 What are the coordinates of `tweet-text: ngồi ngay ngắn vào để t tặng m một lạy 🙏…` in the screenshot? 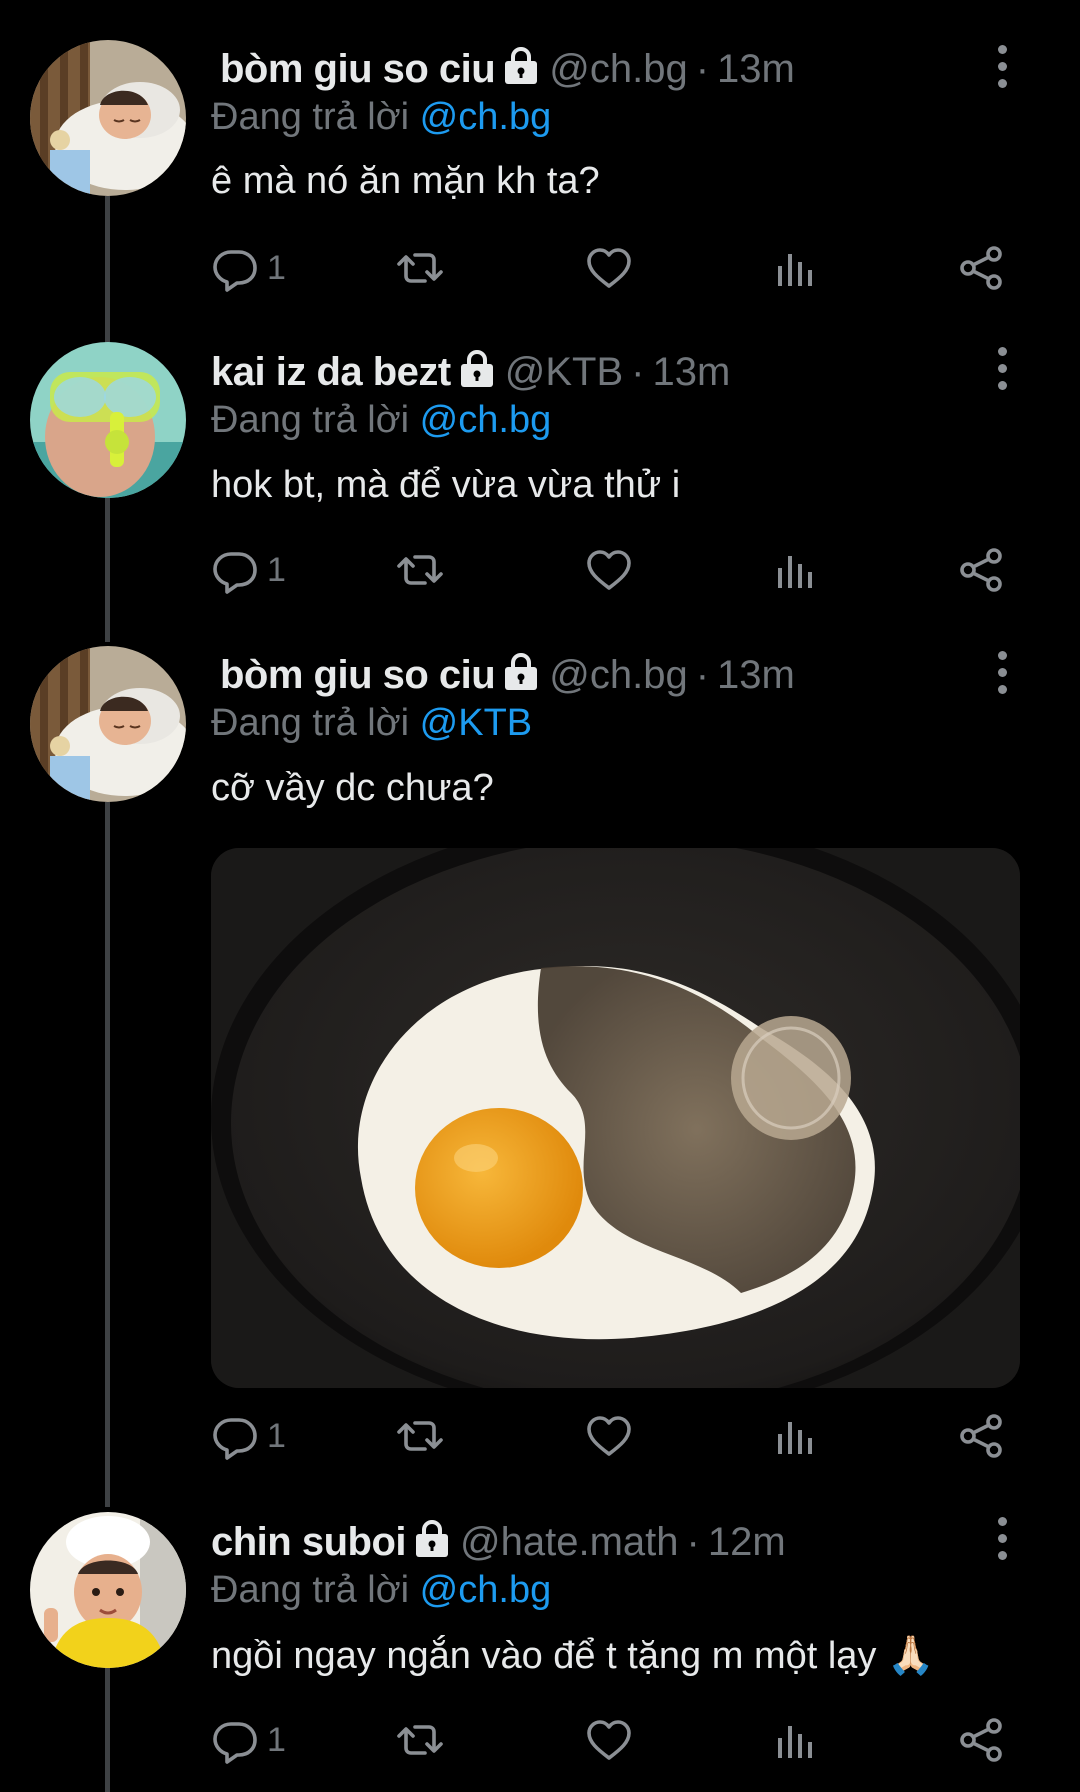 It's located at (573, 1656).